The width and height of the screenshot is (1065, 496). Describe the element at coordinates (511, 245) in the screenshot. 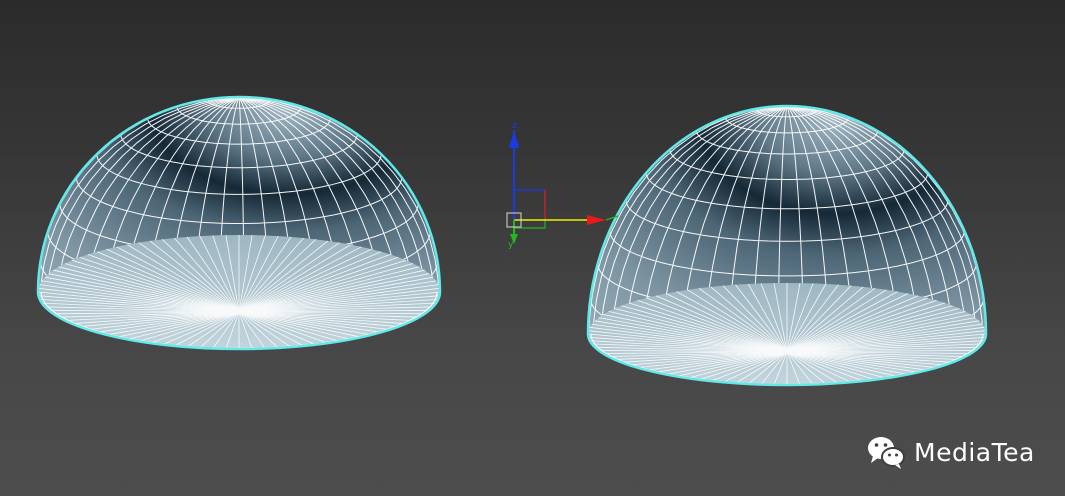

I see `gizmo-y-label: y` at that location.